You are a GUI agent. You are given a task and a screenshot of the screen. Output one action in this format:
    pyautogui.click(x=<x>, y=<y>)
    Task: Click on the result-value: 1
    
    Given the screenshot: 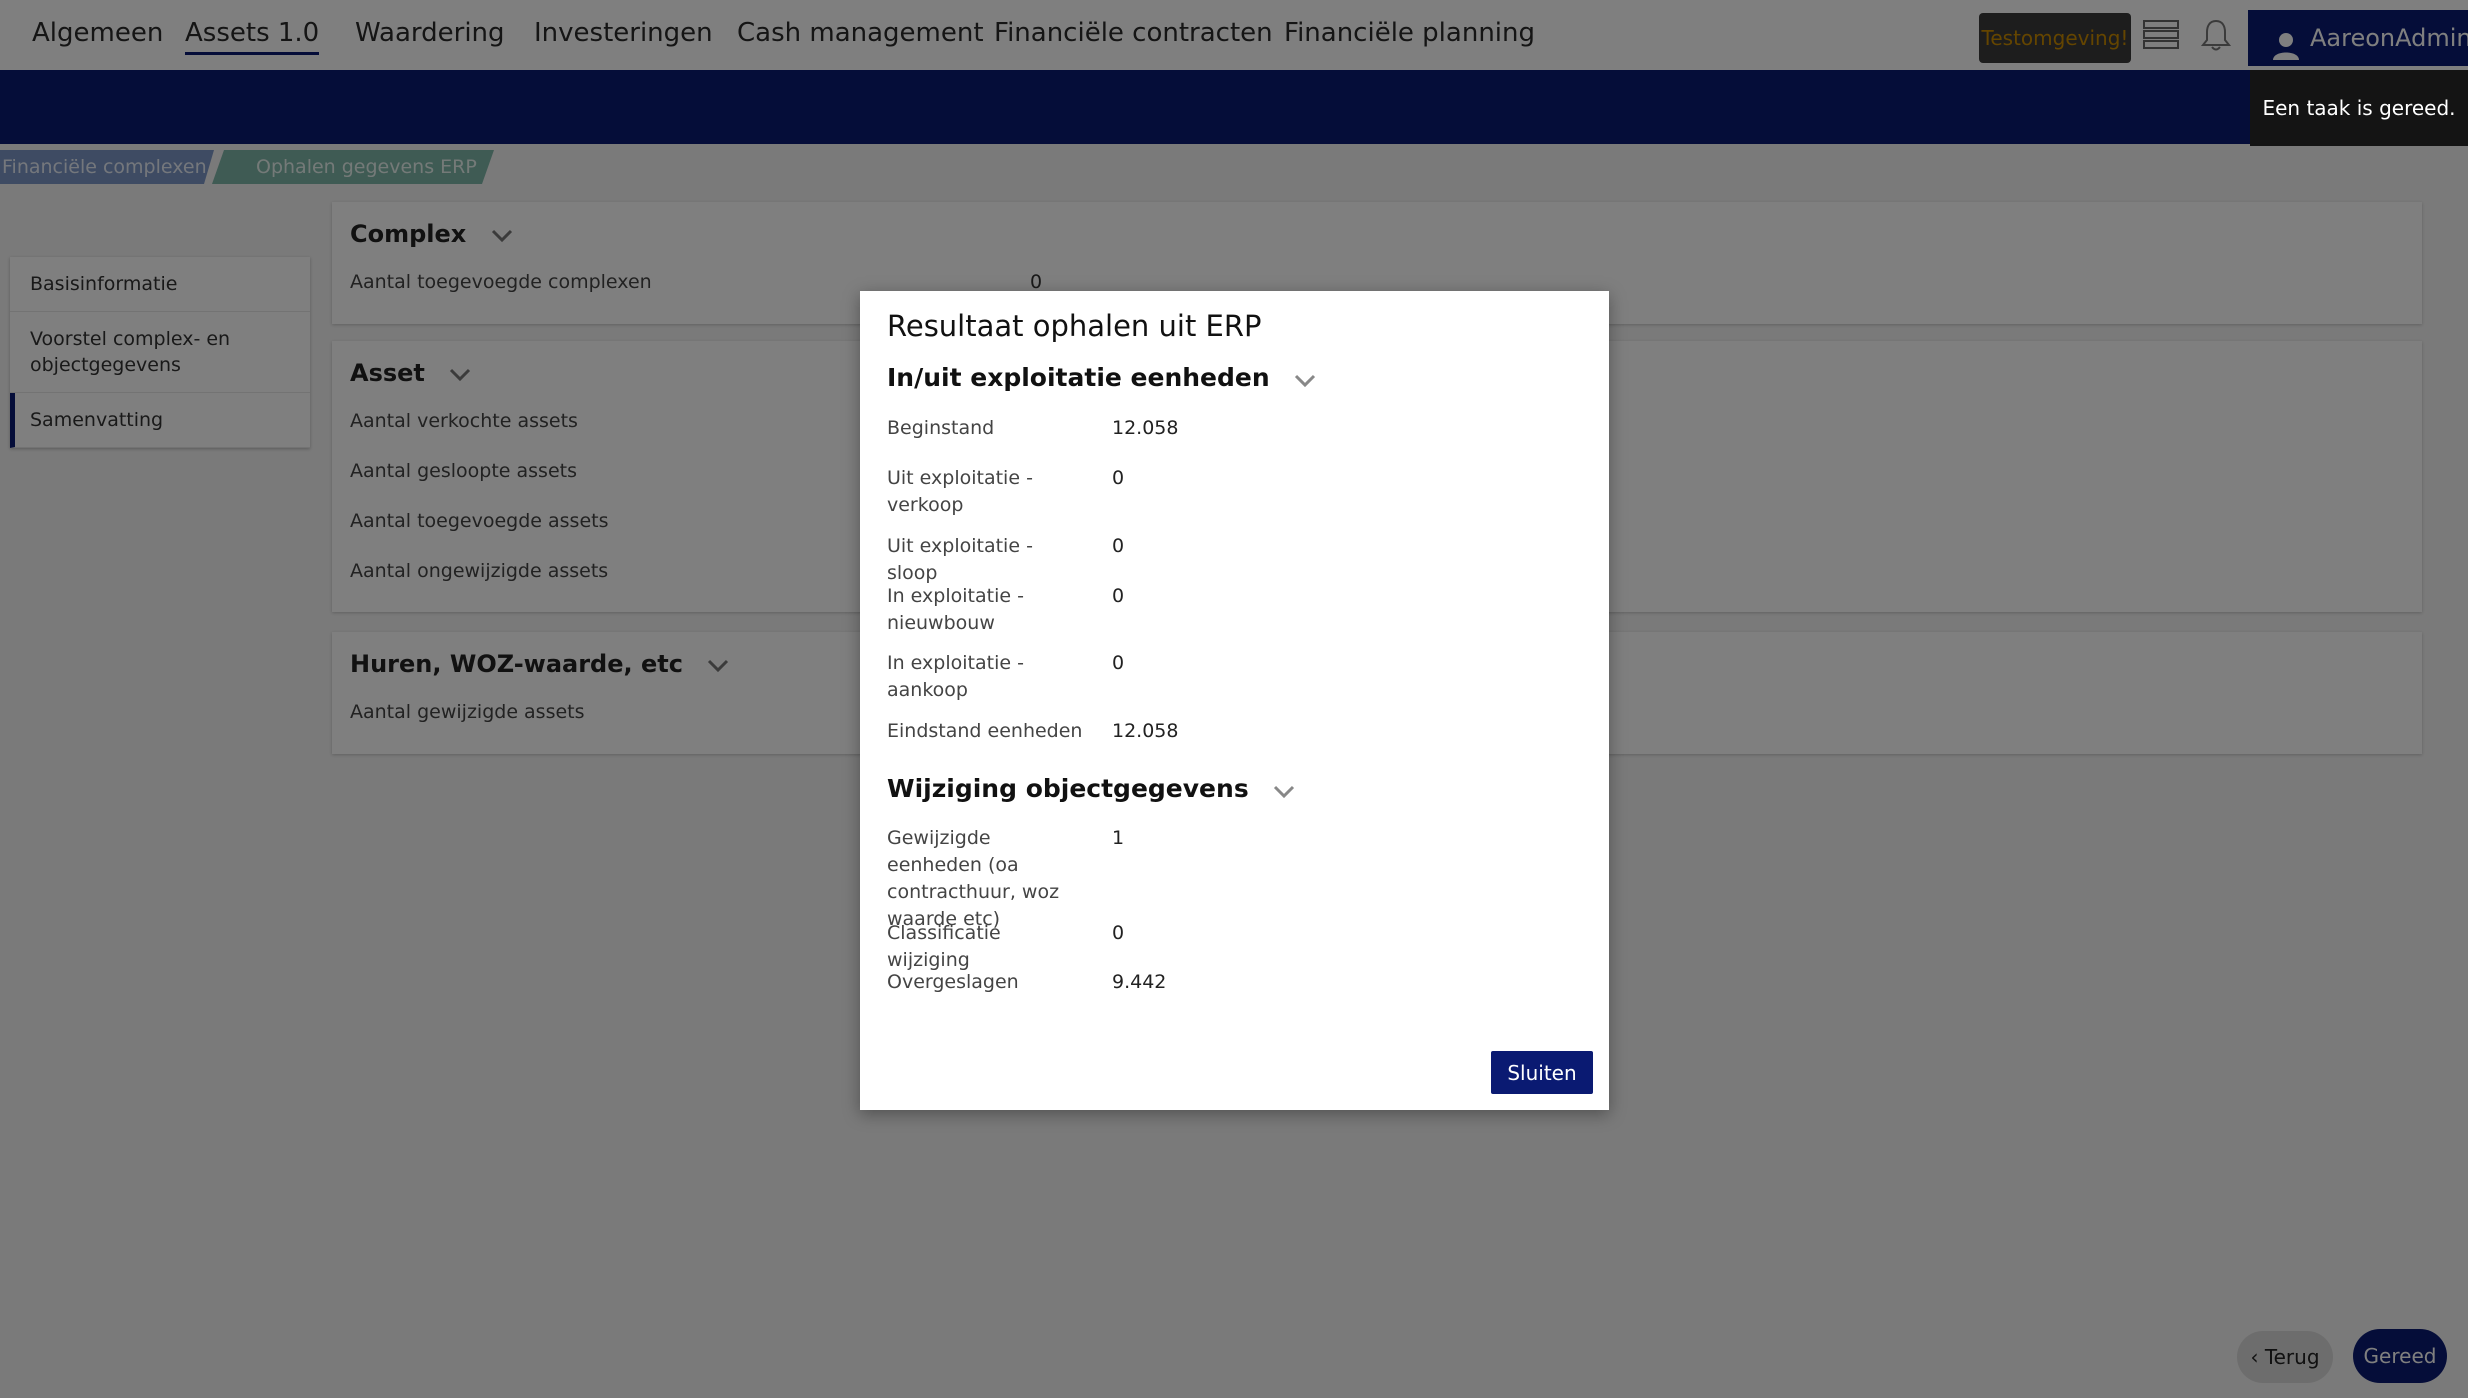 What is the action you would take?
    pyautogui.click(x=1118, y=838)
    